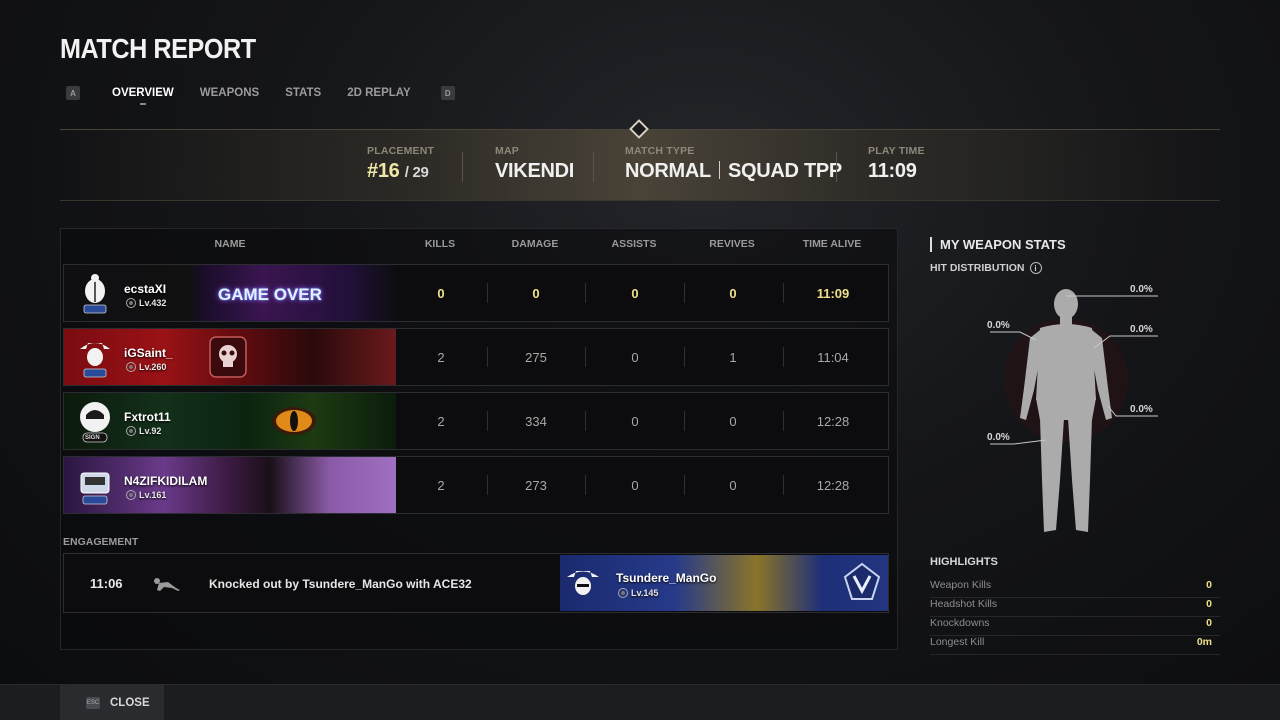 This screenshot has height=720, width=1280. Describe the element at coordinates (977, 268) in the screenshot. I see `hit-distribution-text: HIT DISTRIBUTION` at that location.